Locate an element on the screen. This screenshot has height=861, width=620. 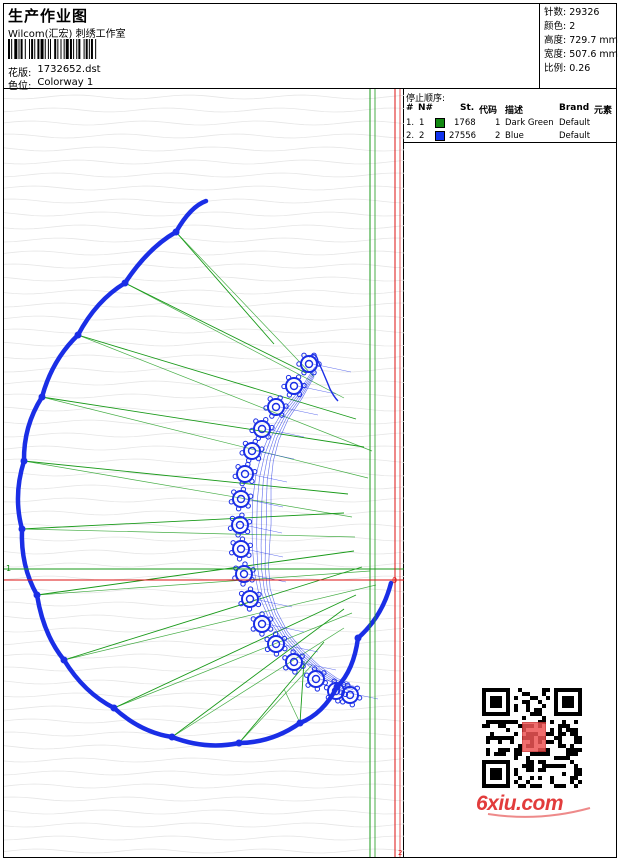
stat-stitches: 针数: 29326 is located at coordinates (572, 12).